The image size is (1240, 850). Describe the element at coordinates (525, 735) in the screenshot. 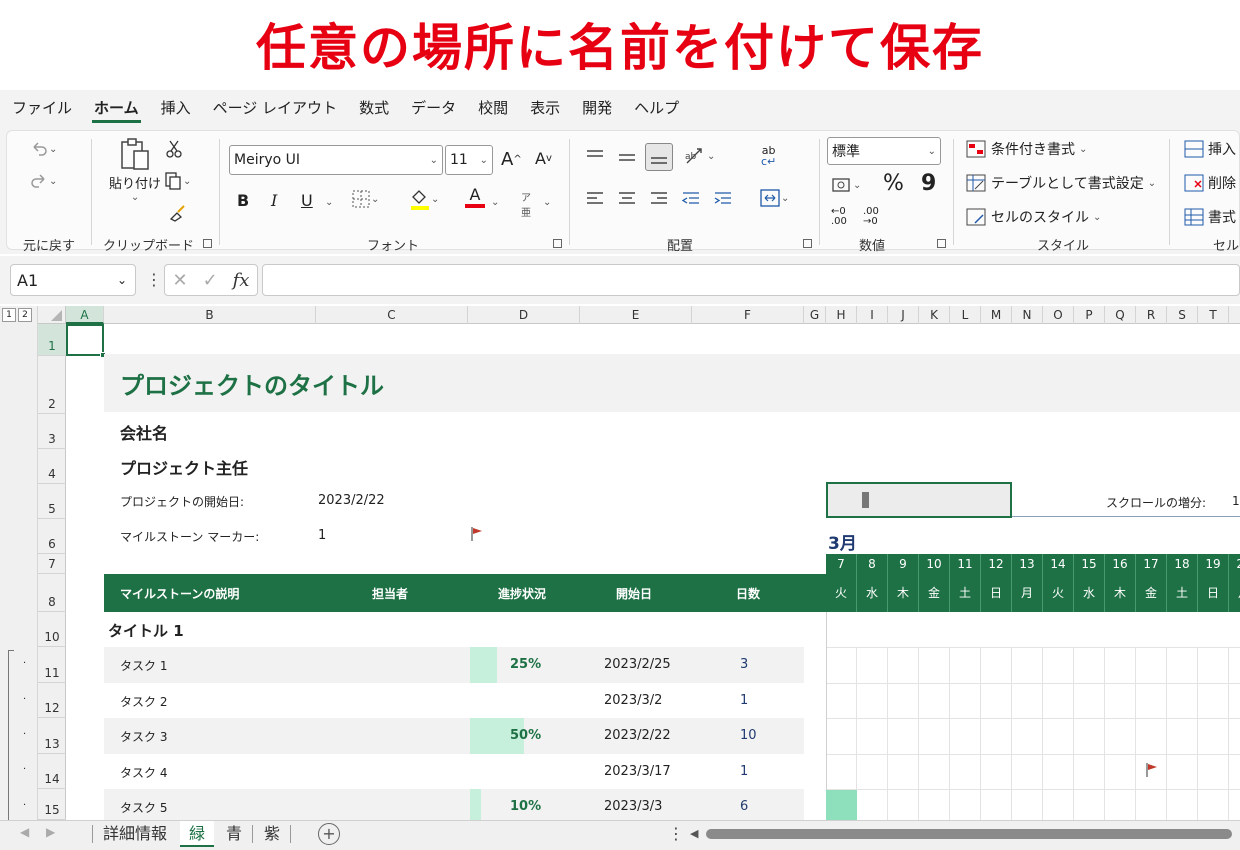

I see `task-progress: 50%` at that location.